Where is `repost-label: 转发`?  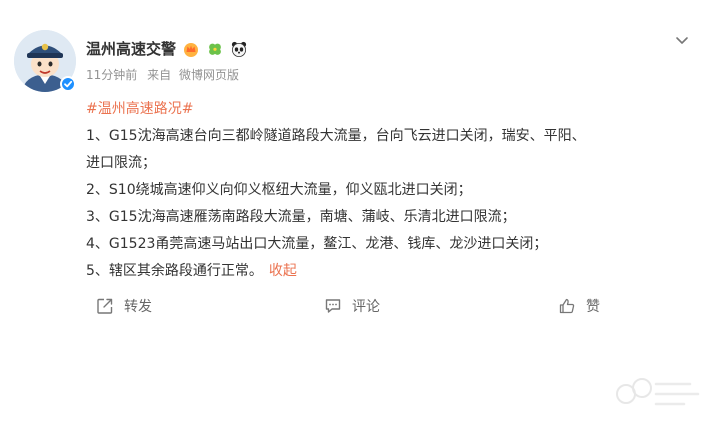 repost-label: 转发 is located at coordinates (138, 307).